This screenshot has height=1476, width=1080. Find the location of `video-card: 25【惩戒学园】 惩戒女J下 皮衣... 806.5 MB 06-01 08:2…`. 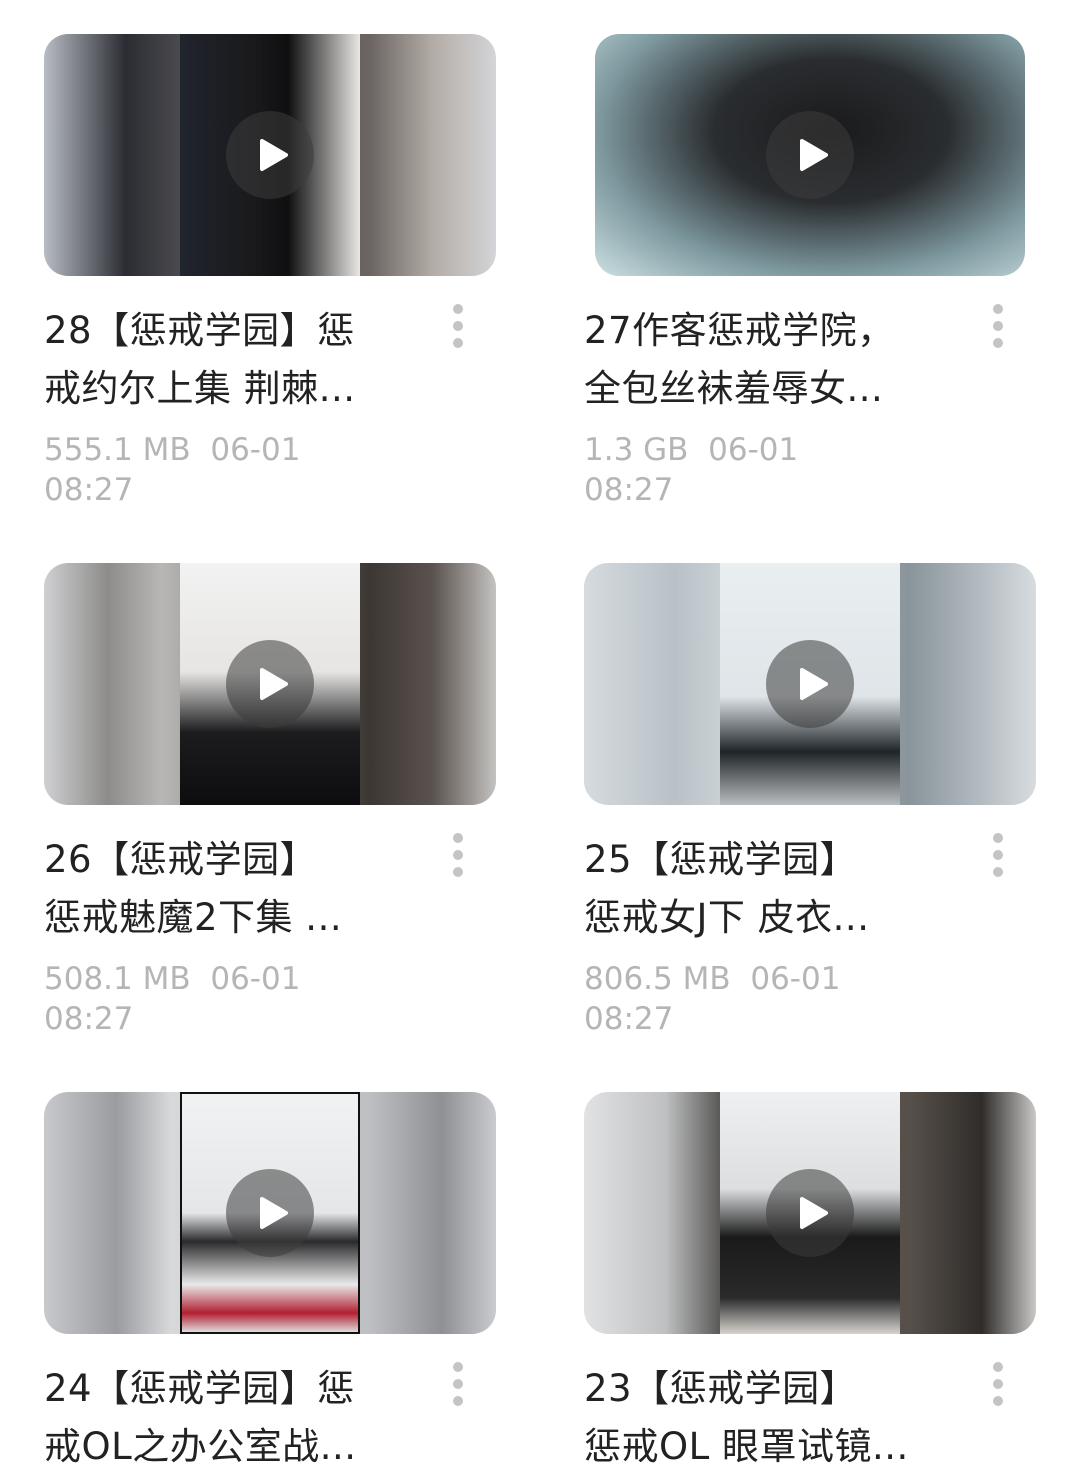

video-card: 25【惩戒学园】 惩戒女J下 皮衣... 806.5 MB 06-01 08:2… is located at coordinates (810, 800).